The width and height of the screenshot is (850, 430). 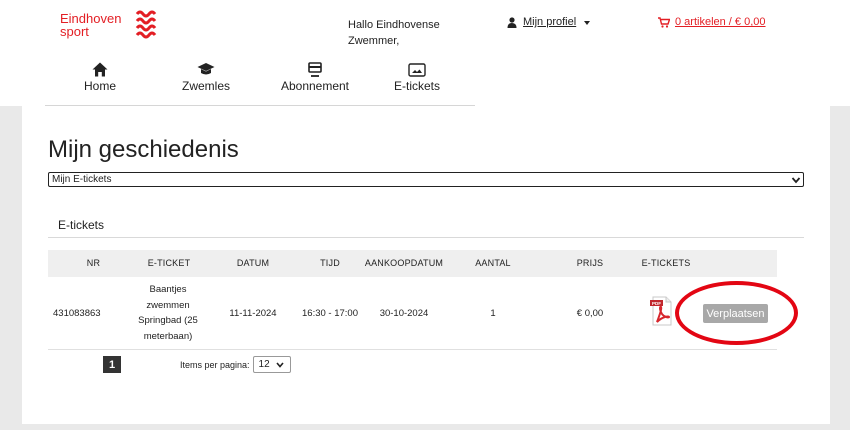 I want to click on cell-tijd: 16:30 - 17:00, so click(x=330, y=313).